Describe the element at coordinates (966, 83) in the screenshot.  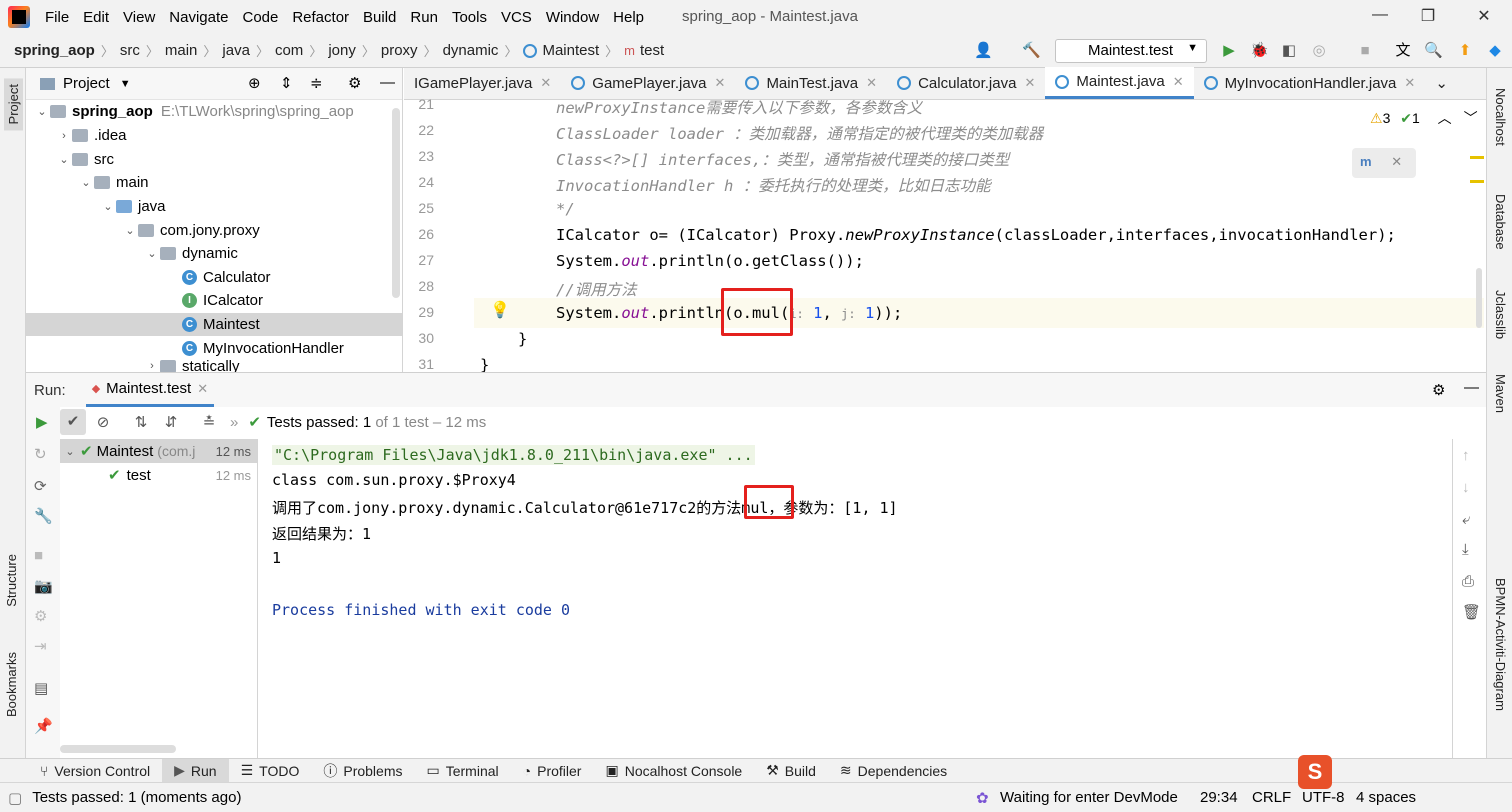
I see `tab-calculator: Calculator.java ✕` at that location.